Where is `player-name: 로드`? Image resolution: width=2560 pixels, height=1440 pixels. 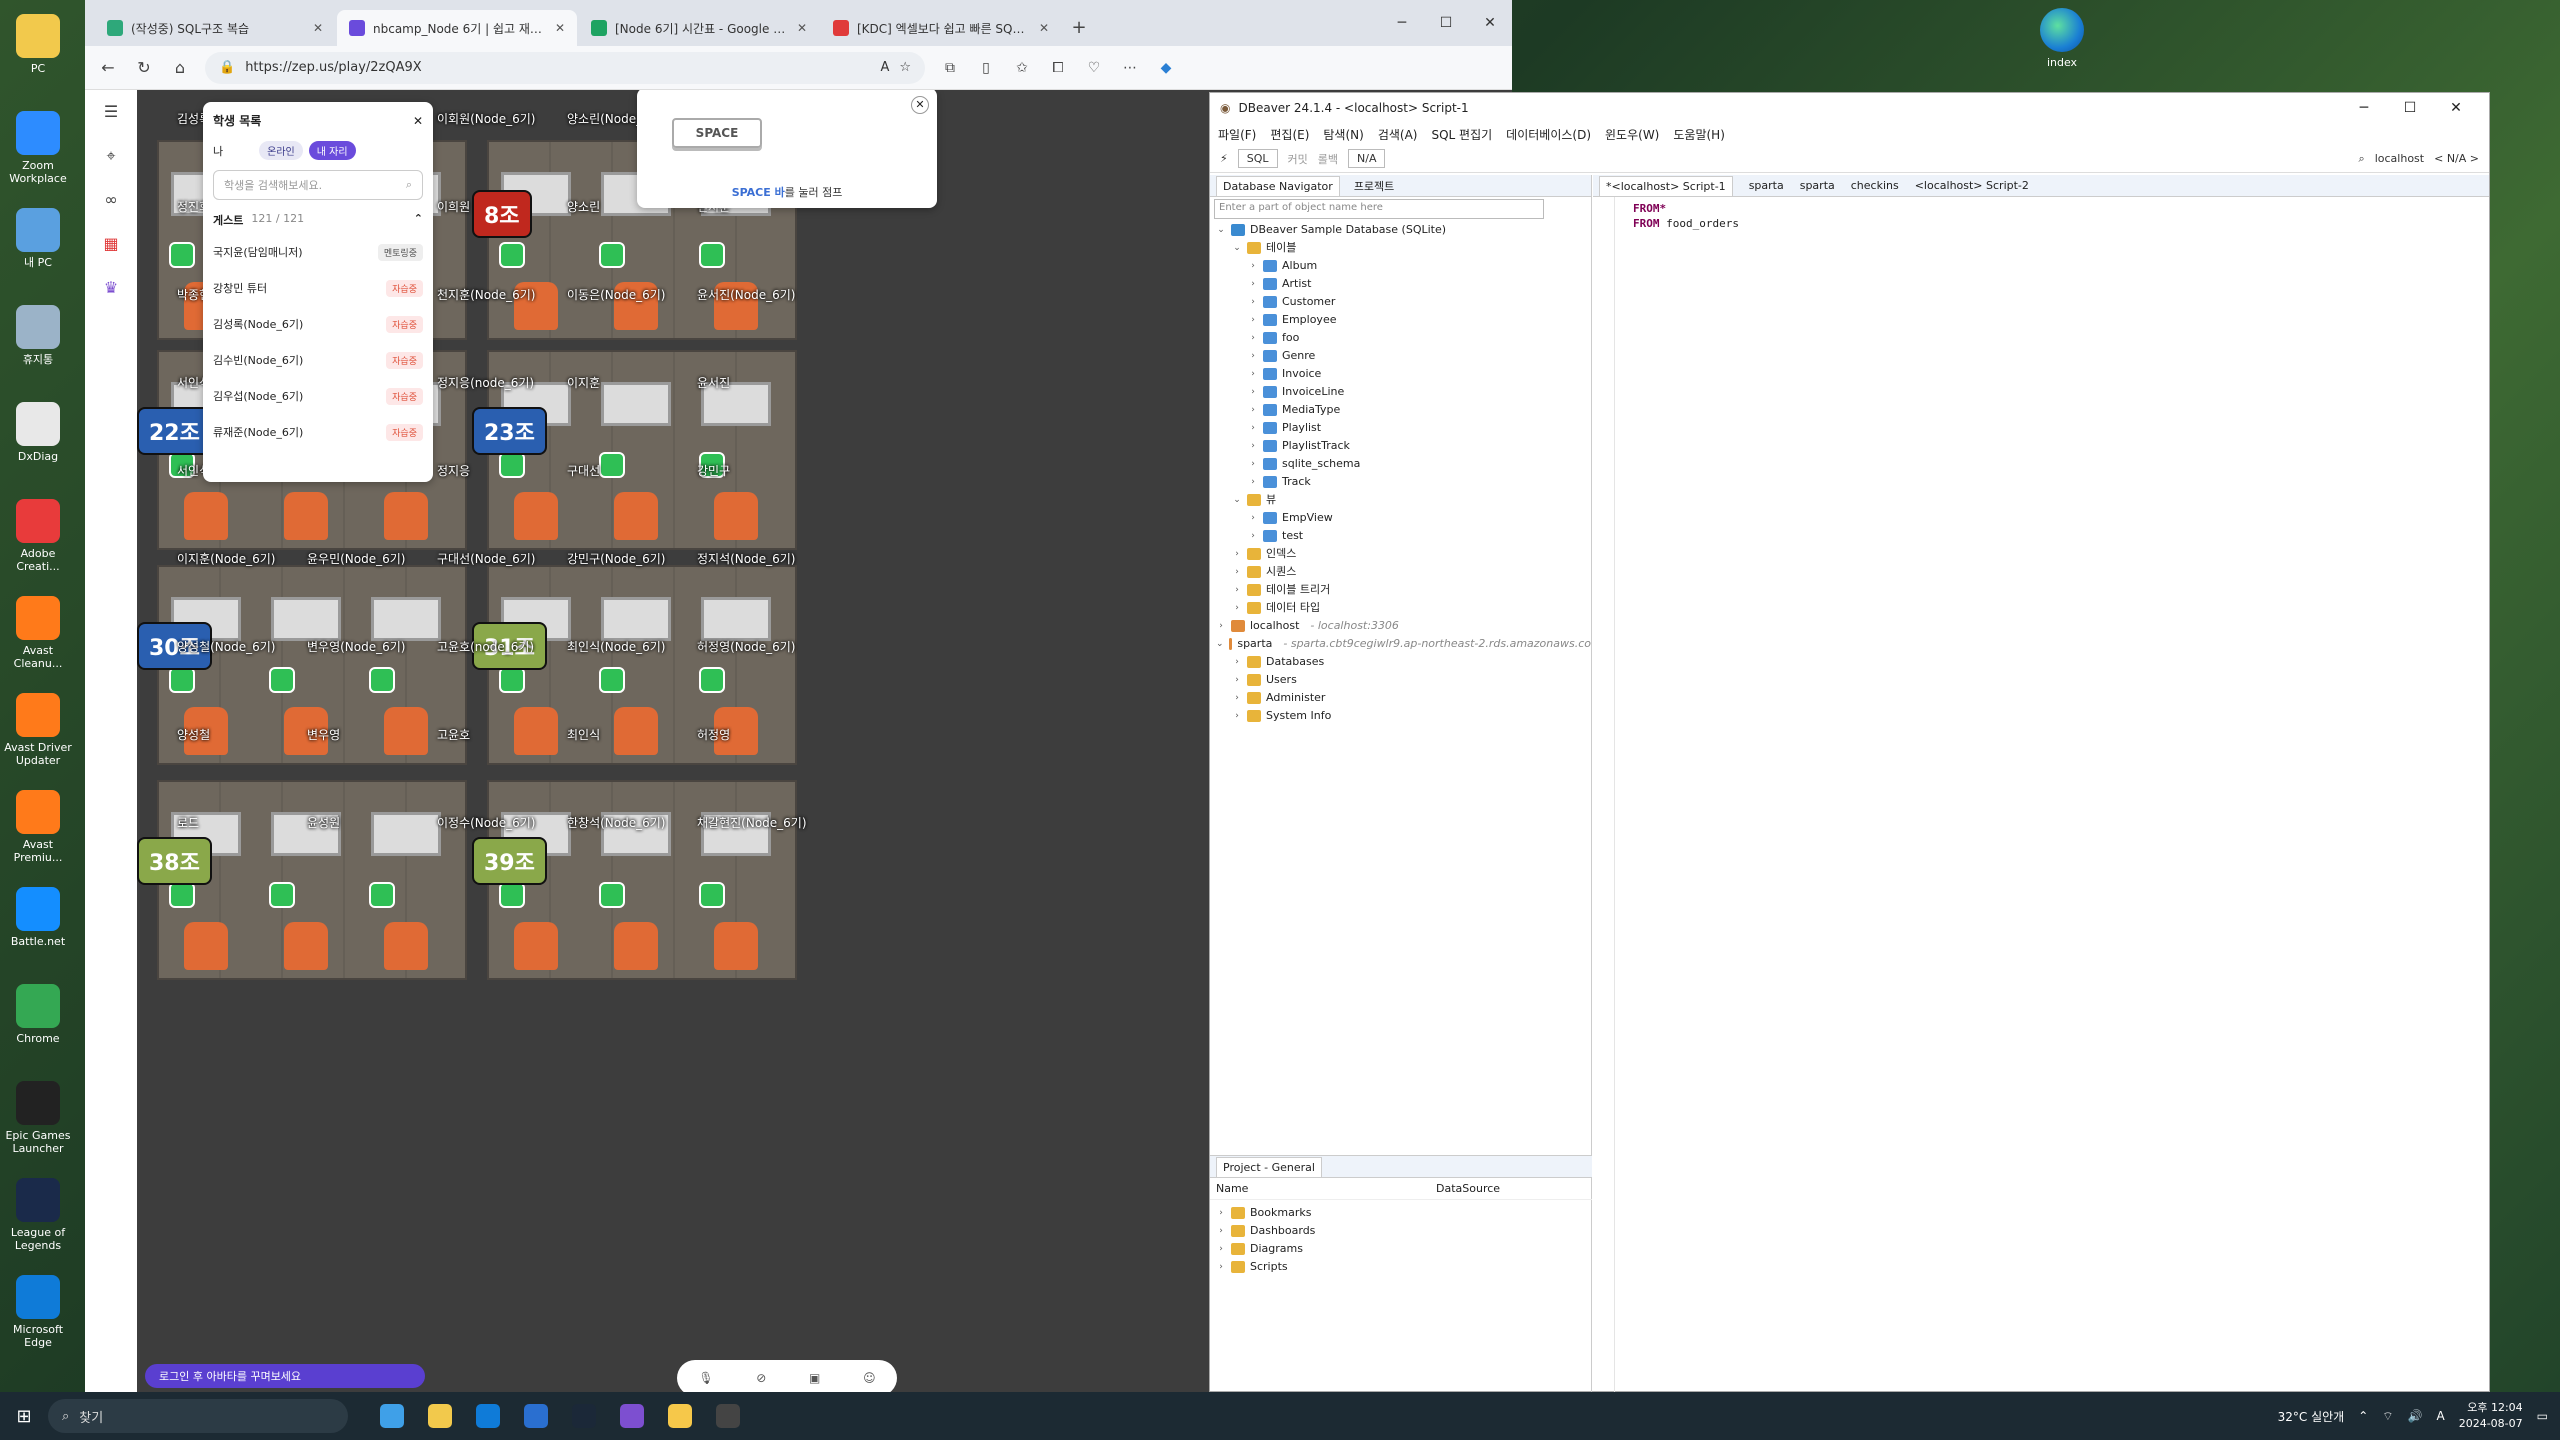 player-name: 로드 is located at coordinates (188, 822).